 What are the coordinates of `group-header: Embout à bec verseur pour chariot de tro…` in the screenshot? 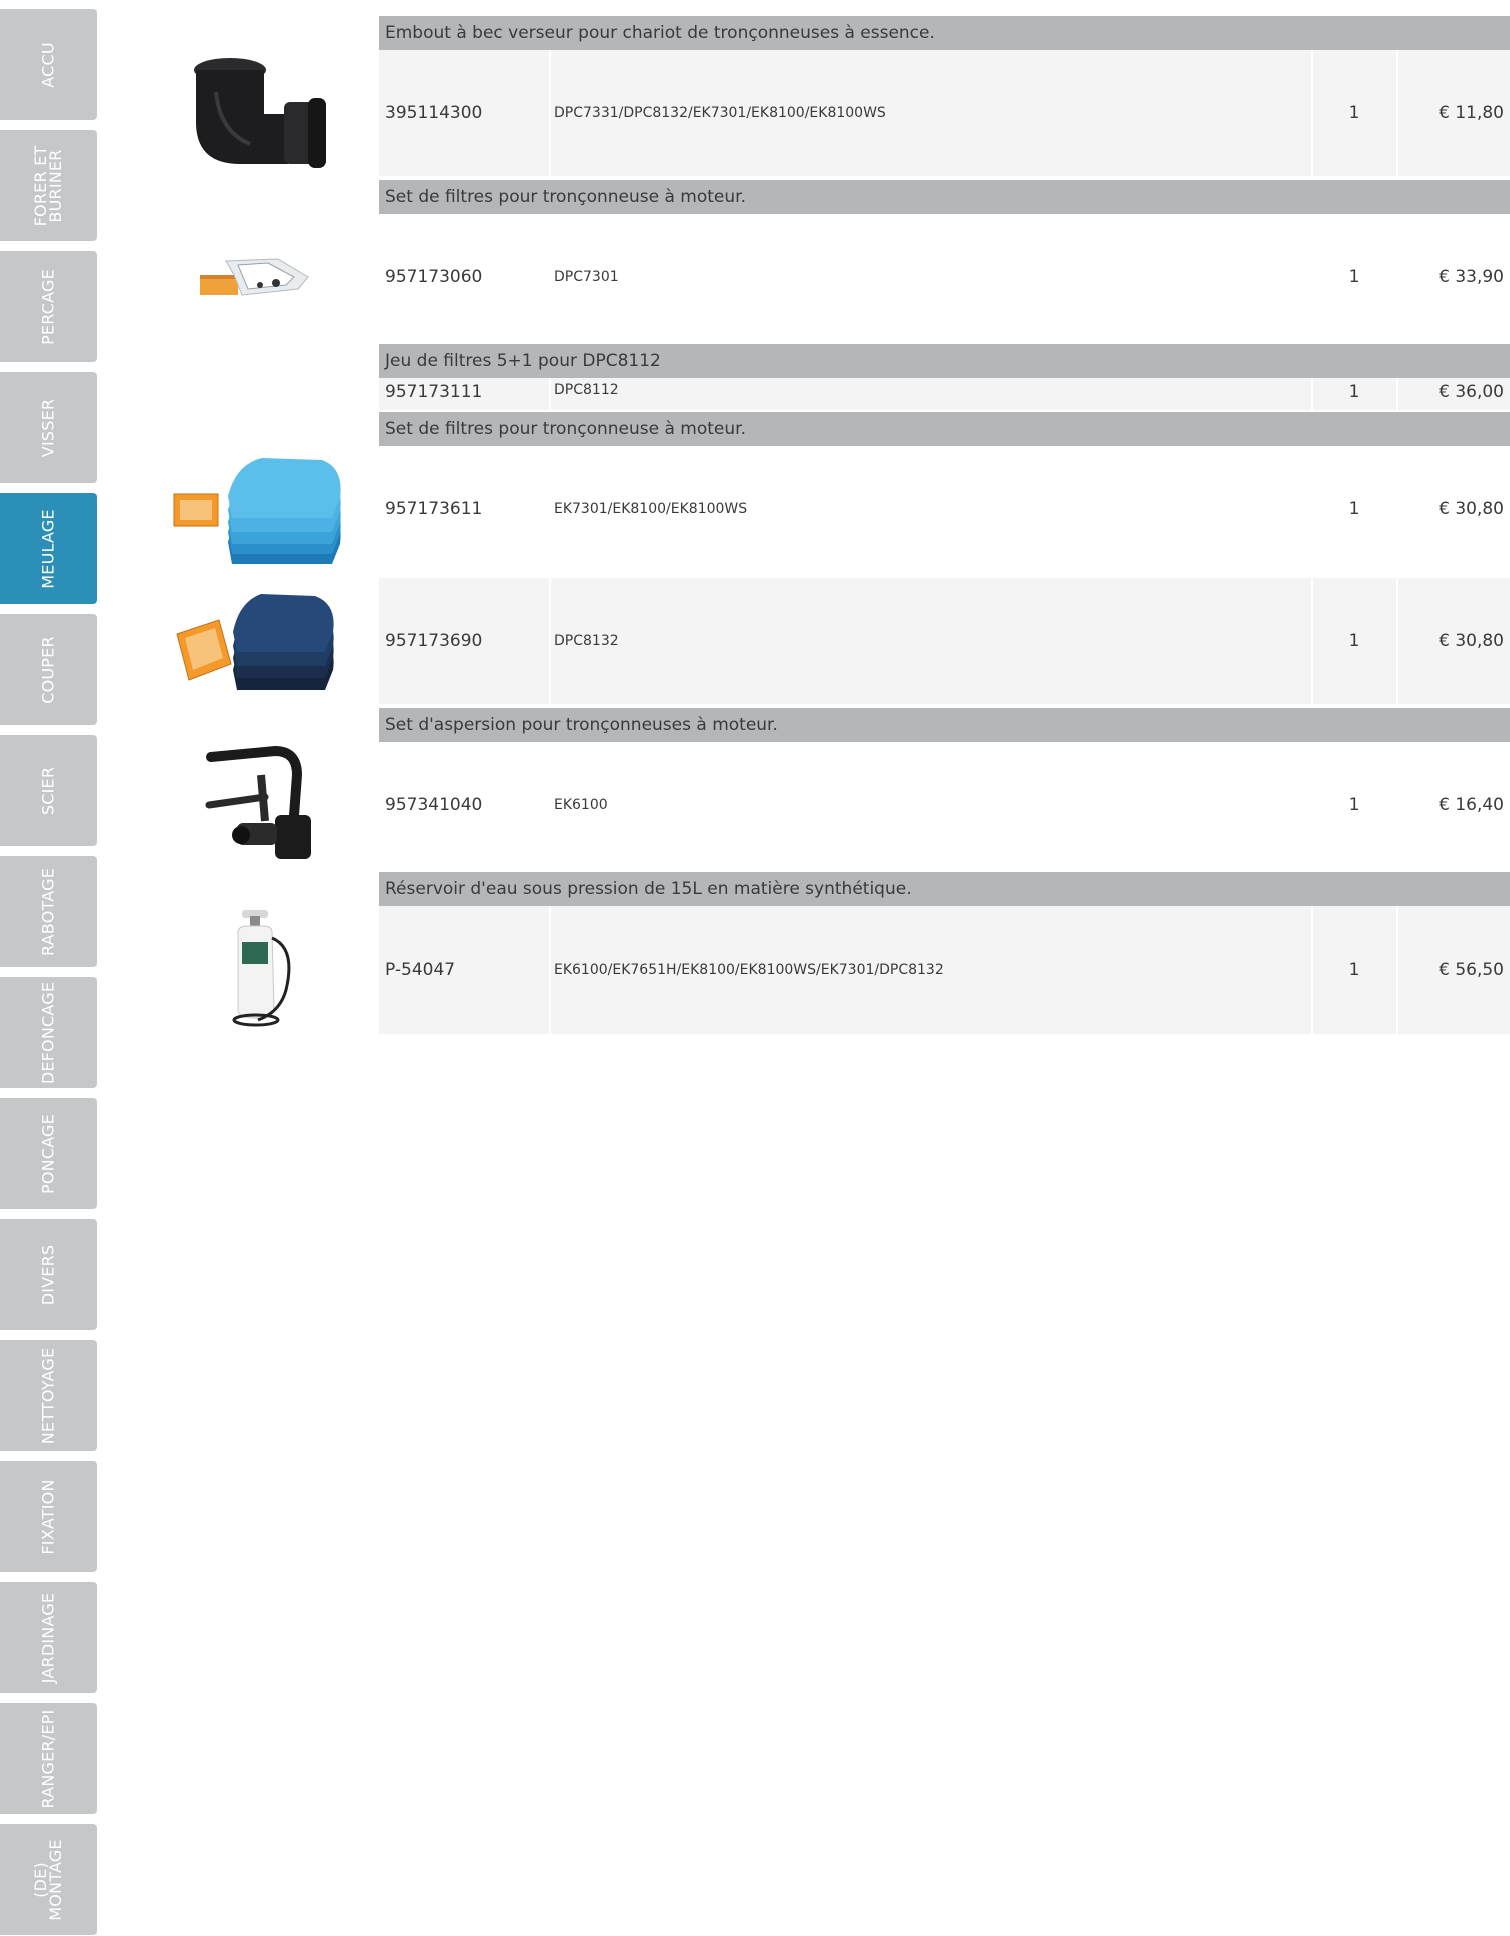 It's located at (944, 33).